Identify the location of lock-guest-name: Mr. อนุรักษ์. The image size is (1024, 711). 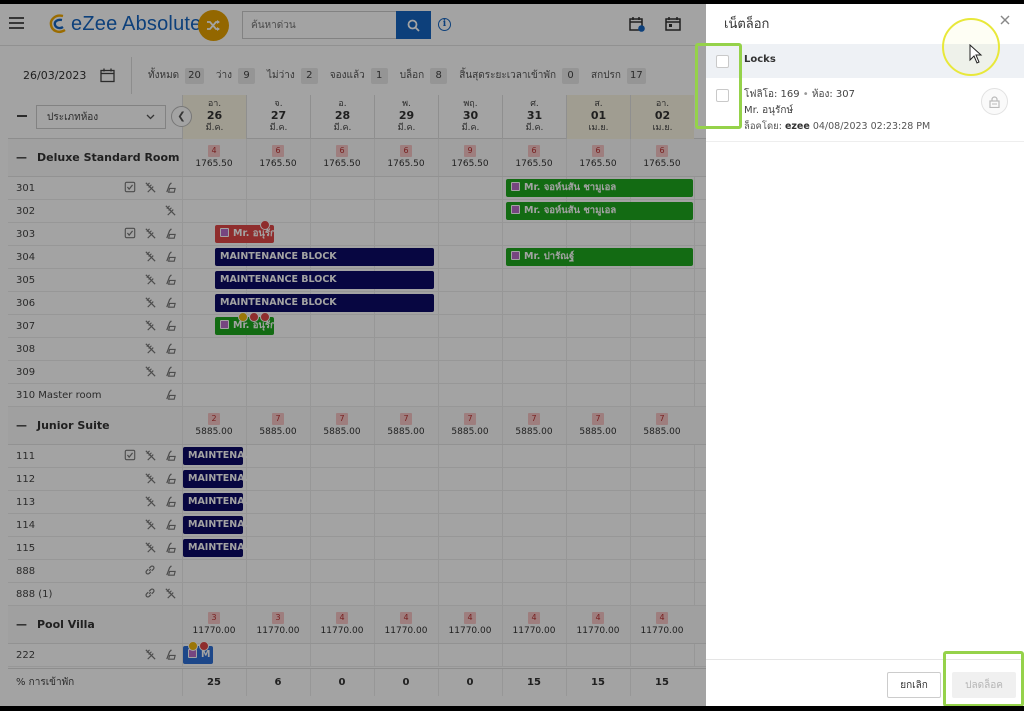
(769, 110).